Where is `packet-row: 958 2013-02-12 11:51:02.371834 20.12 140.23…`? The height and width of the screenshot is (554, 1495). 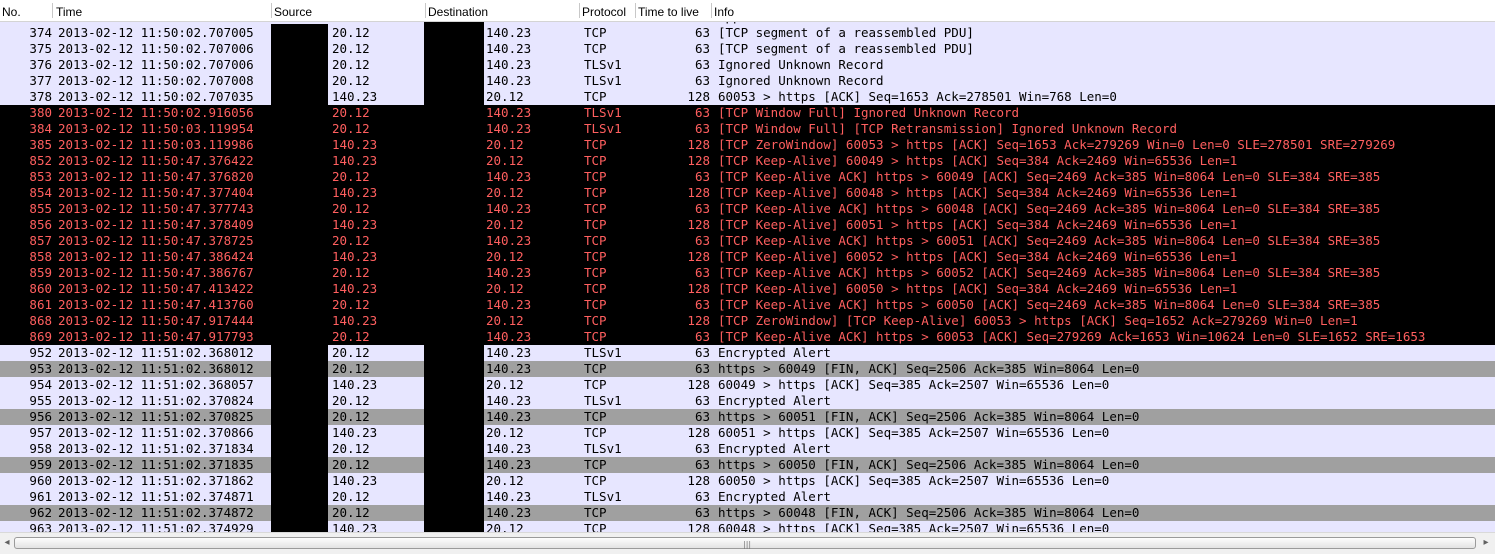 packet-row: 958 2013-02-12 11:51:02.371834 20.12 140.23… is located at coordinates (747, 449).